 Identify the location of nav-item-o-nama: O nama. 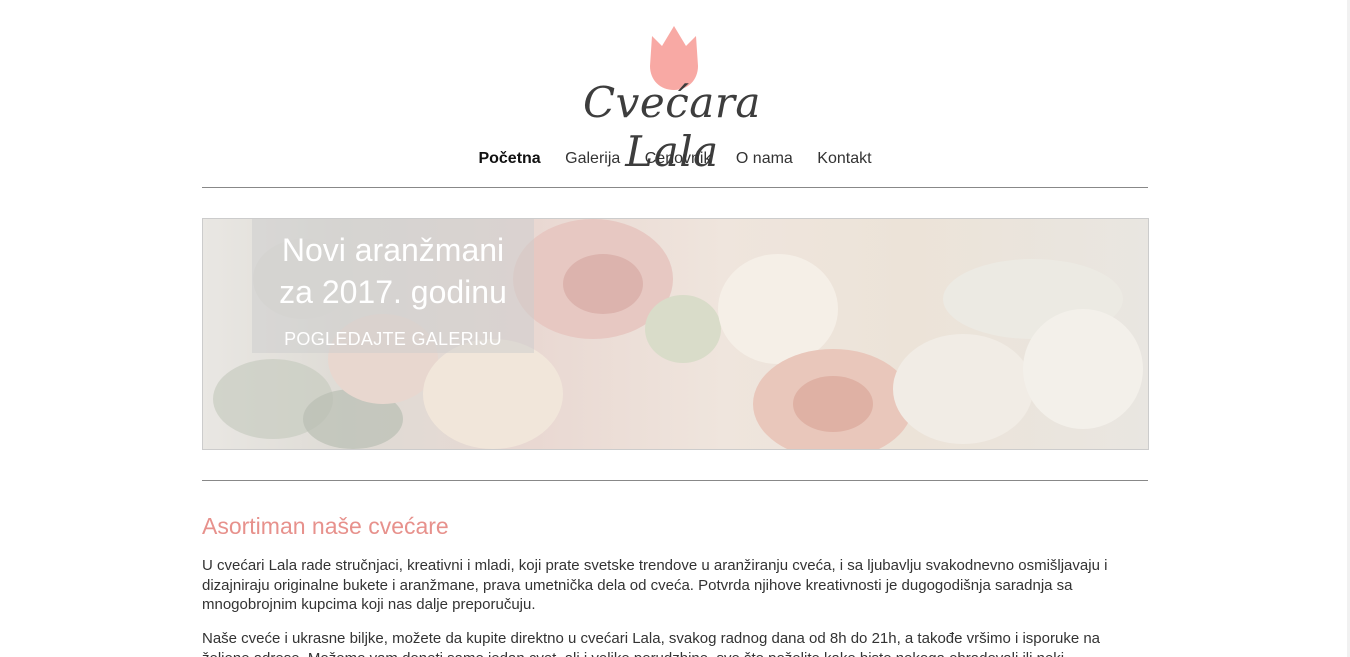
(764, 159).